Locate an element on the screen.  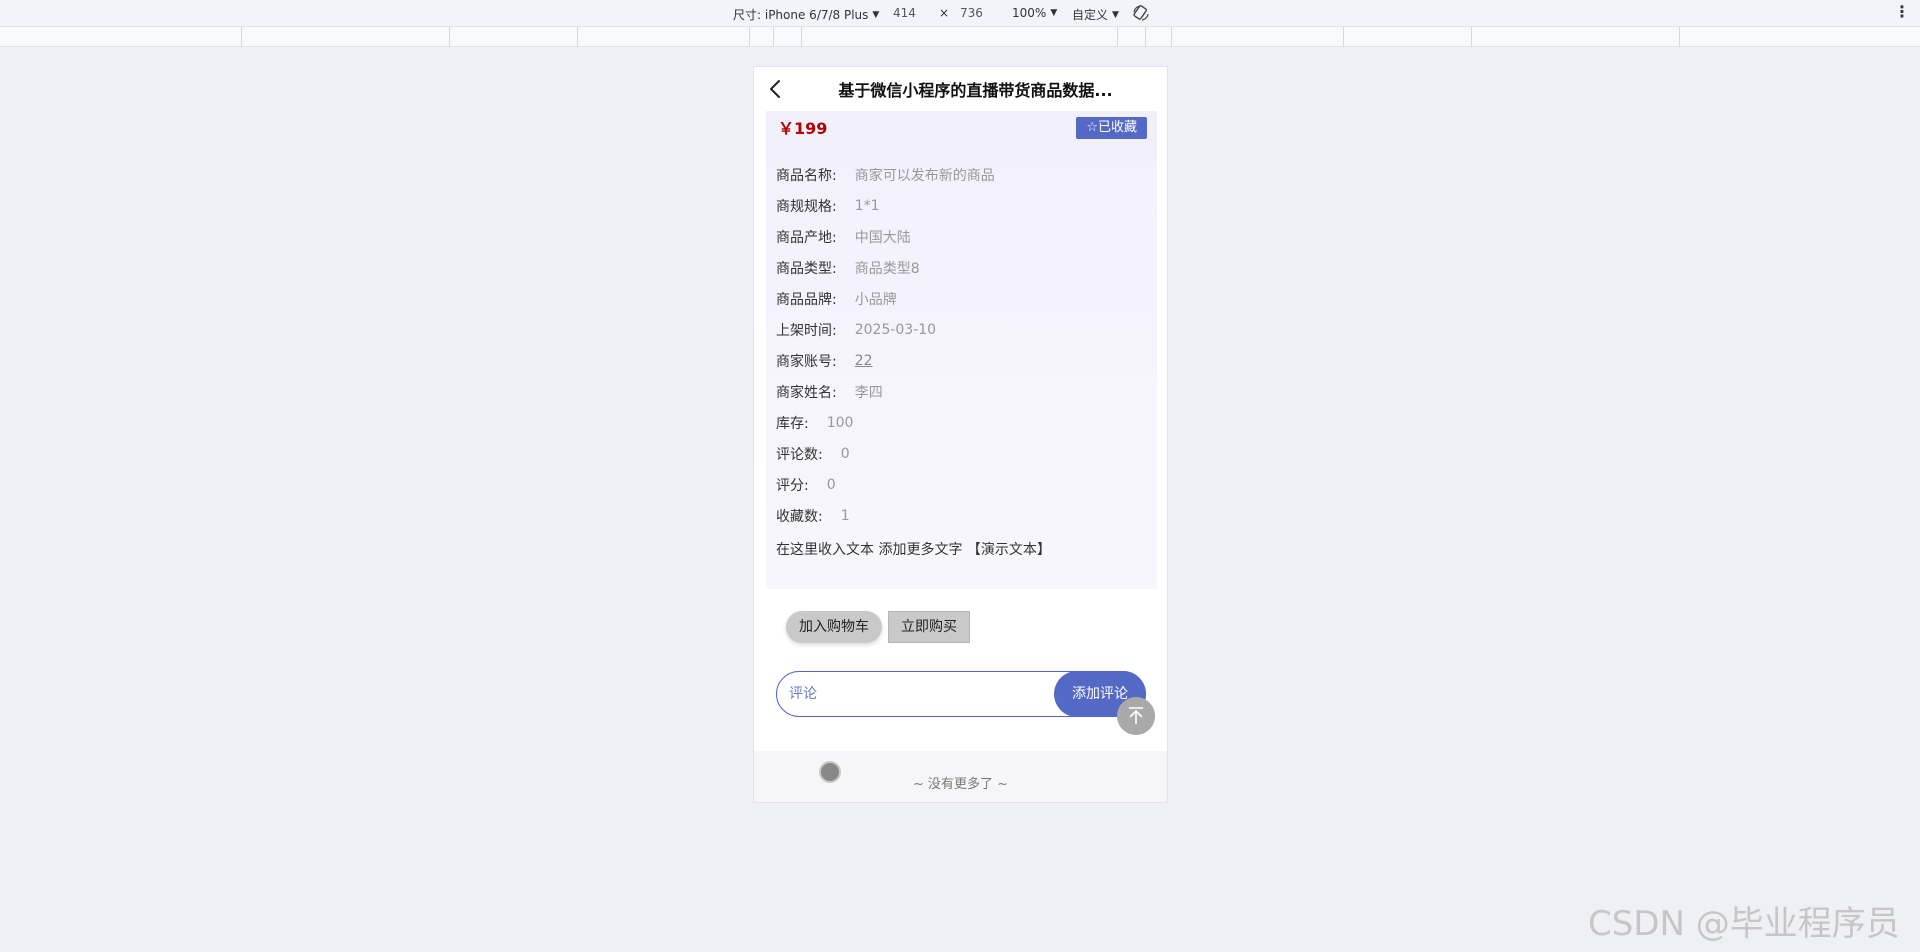
info-label: 商品名称: is located at coordinates (806, 175).